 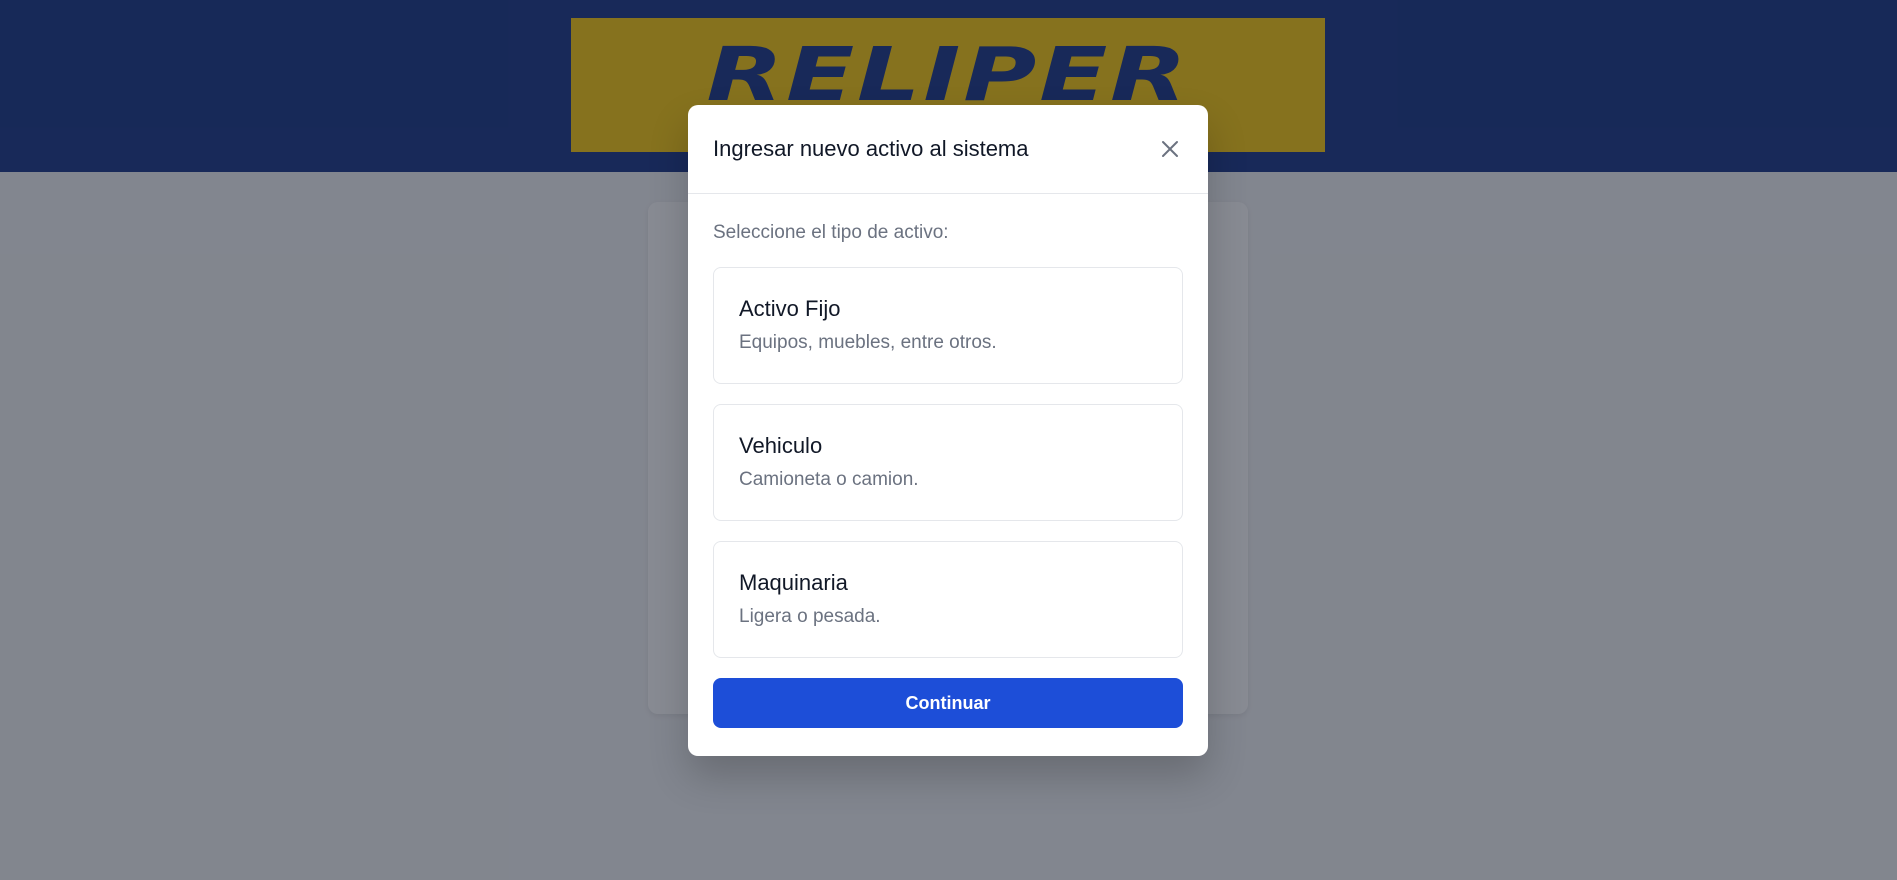 I want to click on option-title: Vehiculo, so click(x=781, y=445).